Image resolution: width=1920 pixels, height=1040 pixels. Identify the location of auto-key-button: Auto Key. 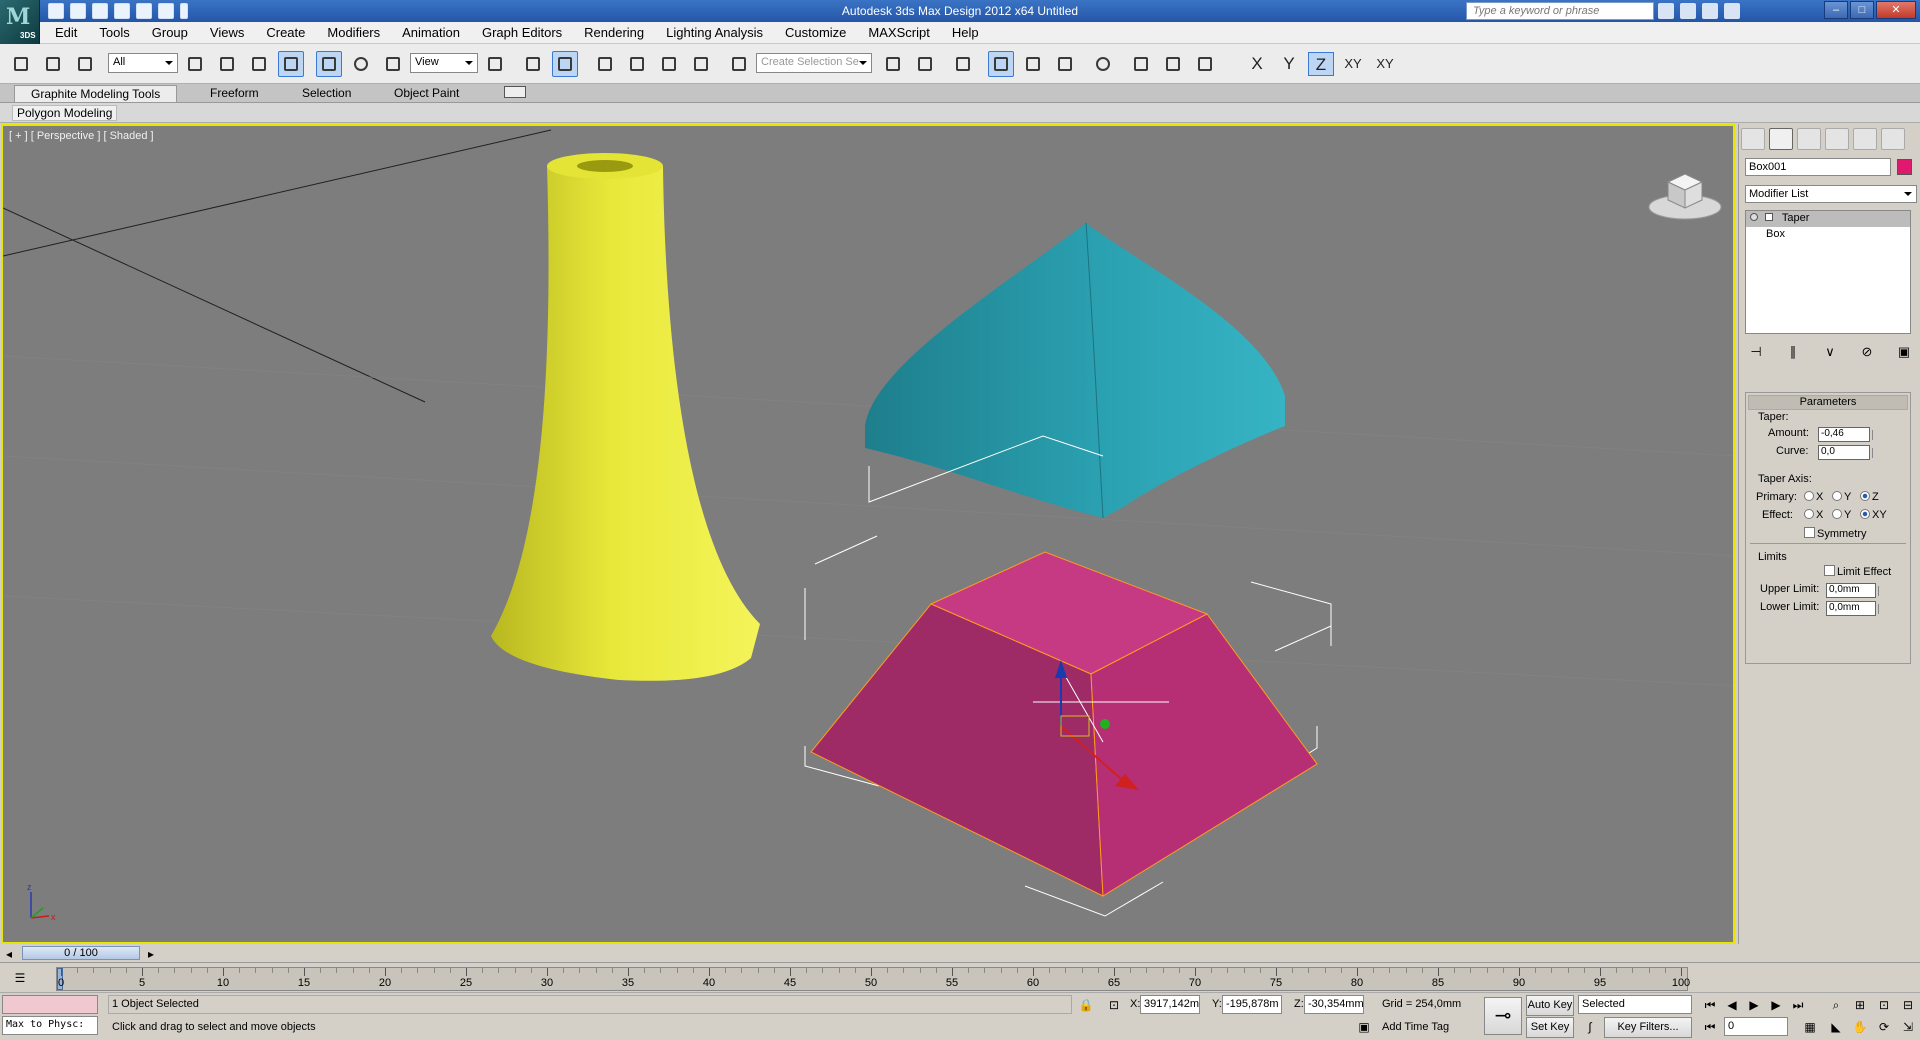
(1550, 1005).